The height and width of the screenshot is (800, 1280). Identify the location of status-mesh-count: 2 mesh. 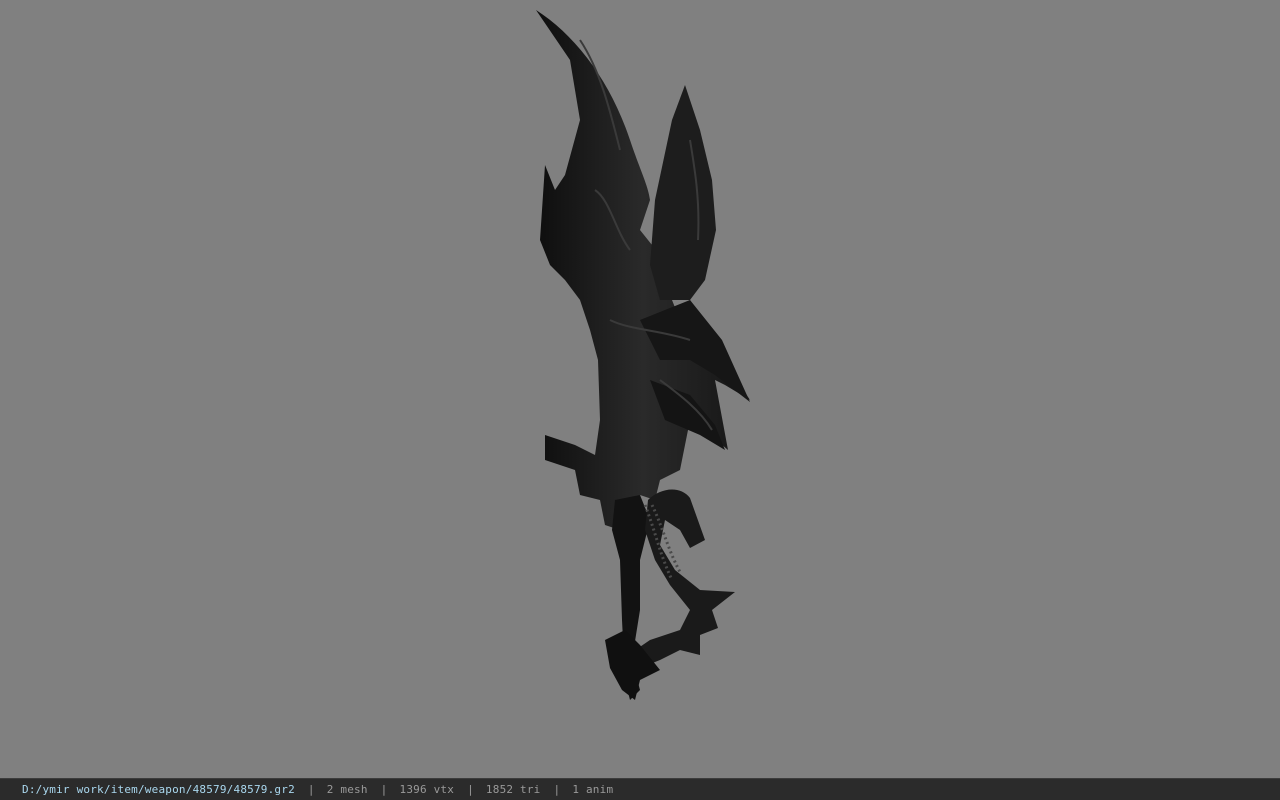
(347, 789).